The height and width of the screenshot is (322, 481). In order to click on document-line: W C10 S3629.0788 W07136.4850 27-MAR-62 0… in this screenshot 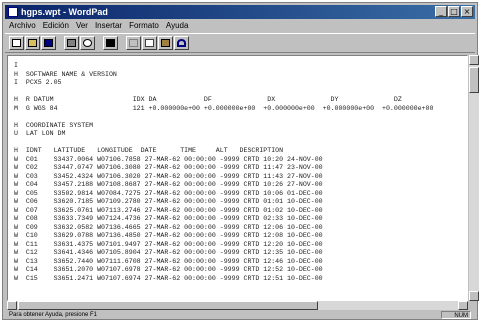, I will do `click(168, 235)`.